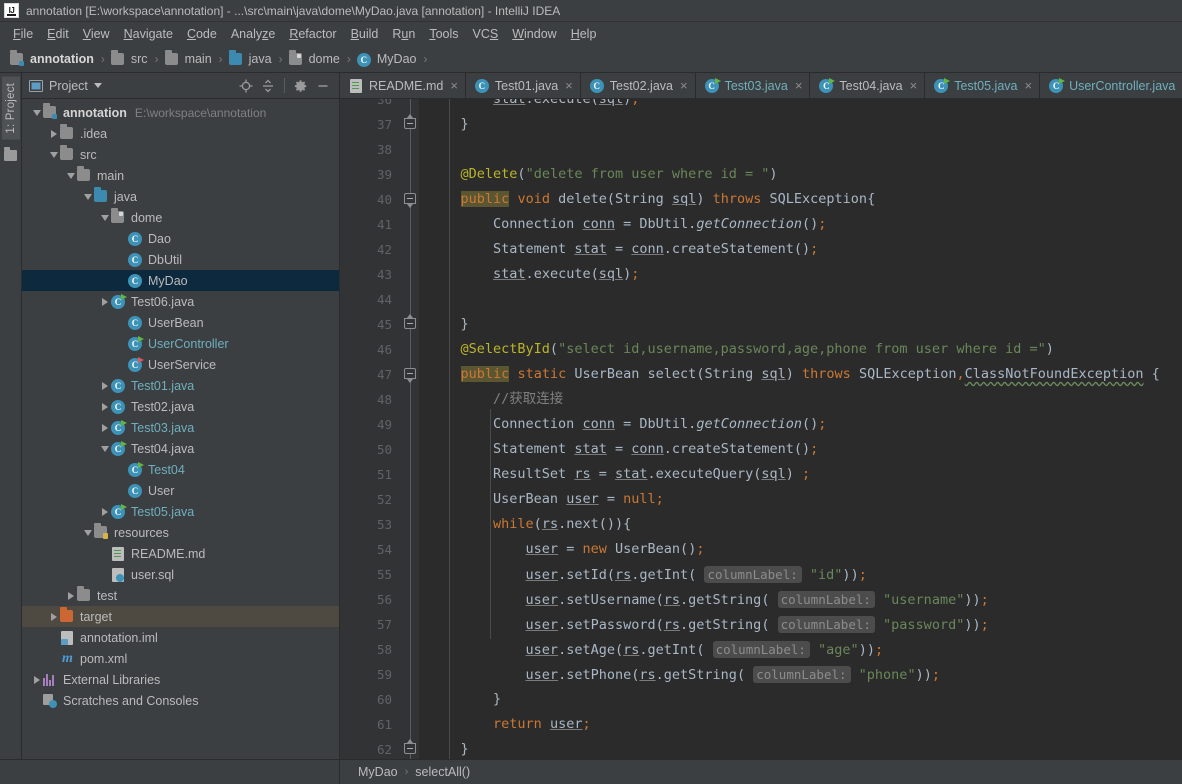 Image resolution: width=1182 pixels, height=784 pixels. Describe the element at coordinates (180, 595) in the screenshot. I see `tree-node-test: test` at that location.